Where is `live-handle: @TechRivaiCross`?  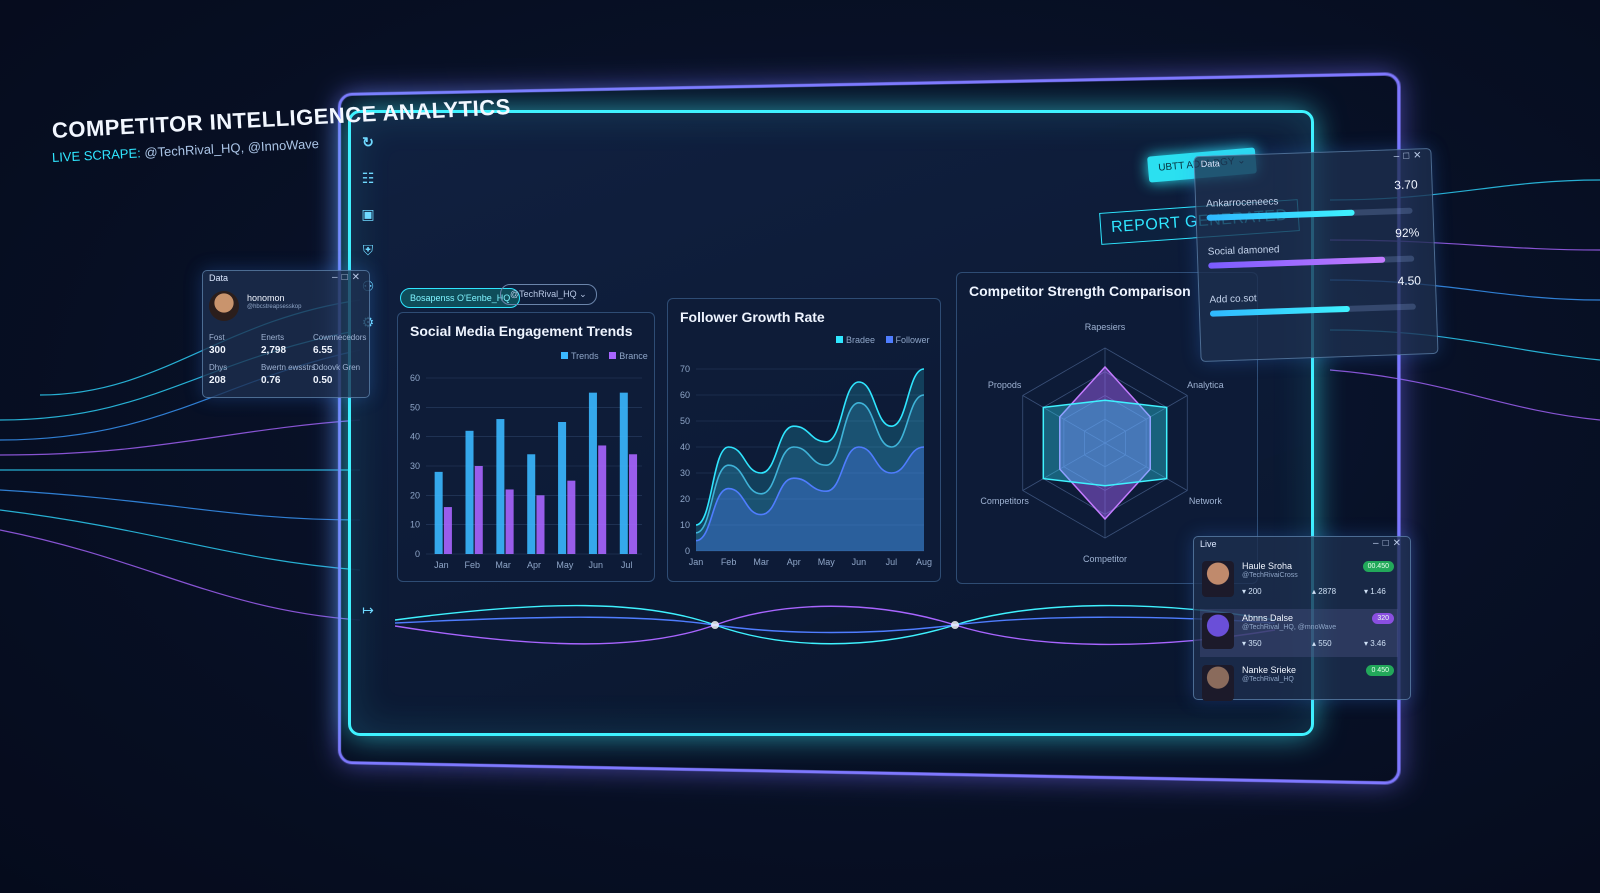
live-handle: @TechRivaiCross is located at coordinates (1270, 575).